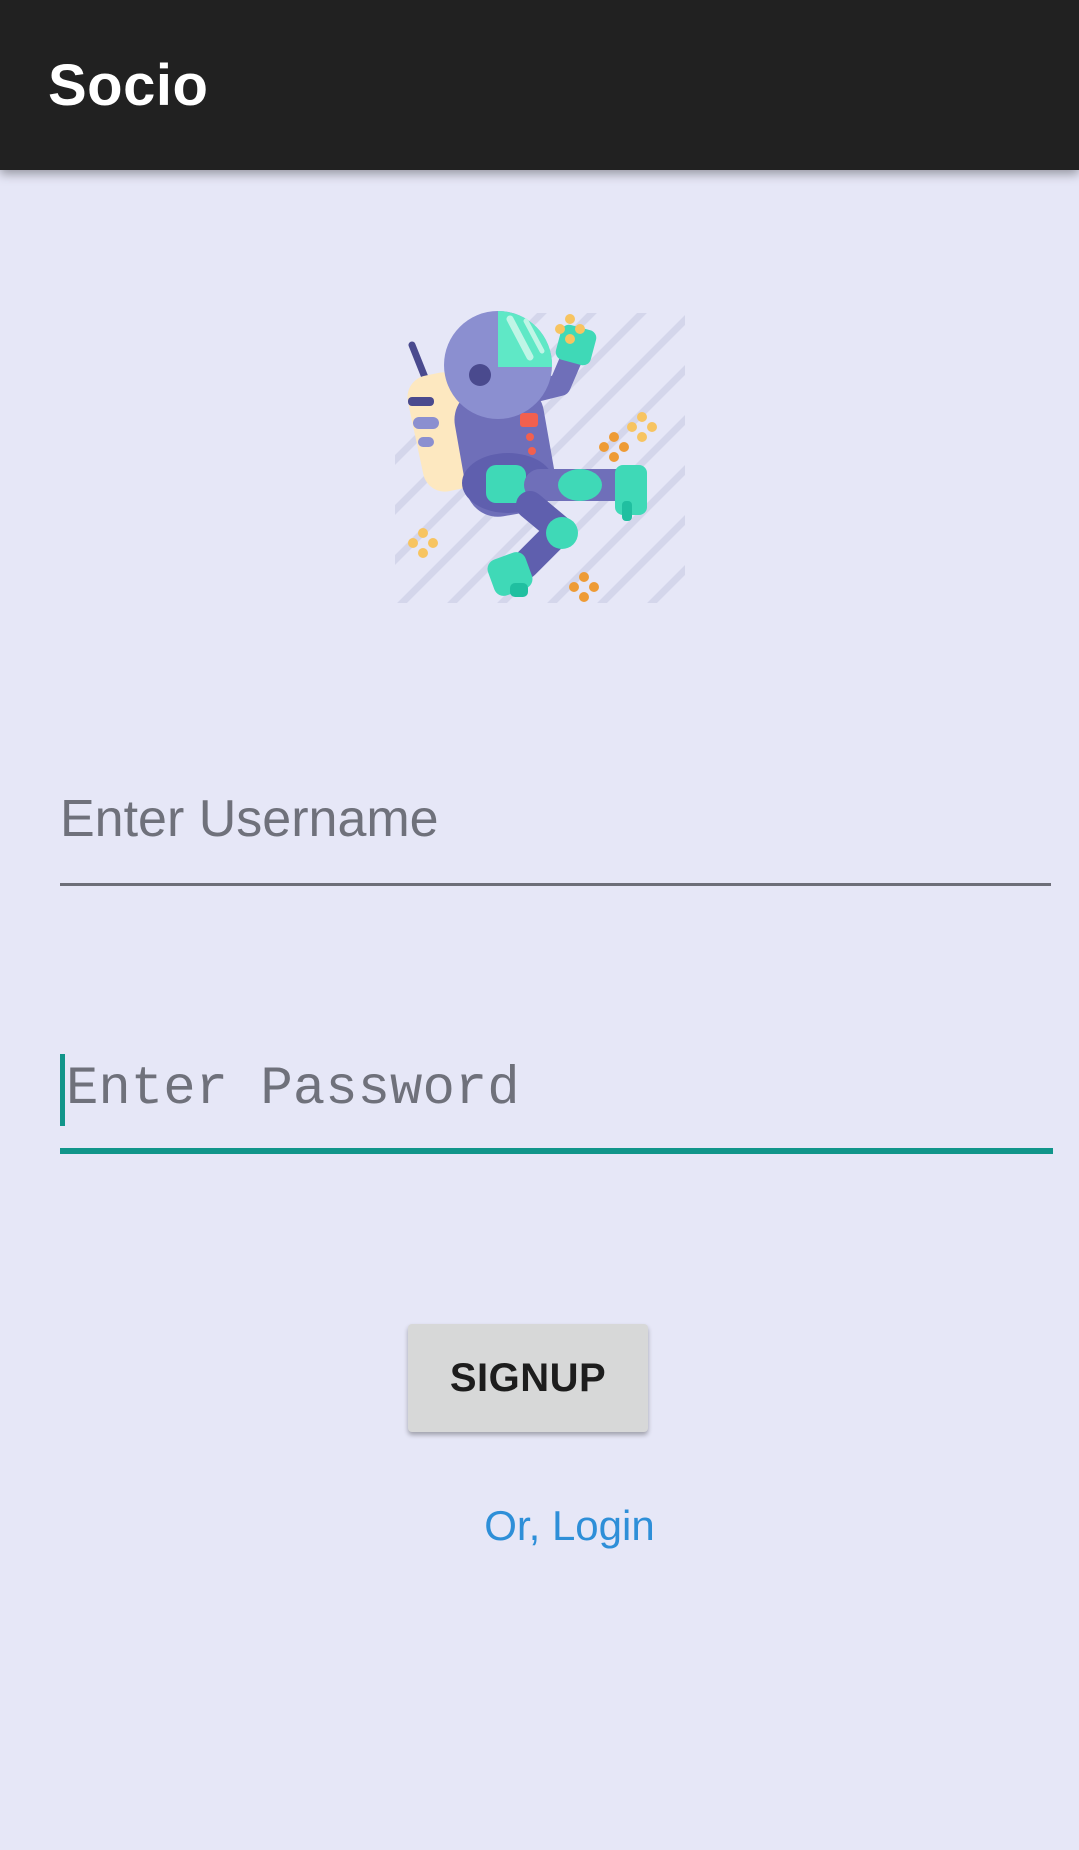 This screenshot has width=1079, height=1850. What do you see at coordinates (559, 1090) in the screenshot?
I see `password-input` at bounding box center [559, 1090].